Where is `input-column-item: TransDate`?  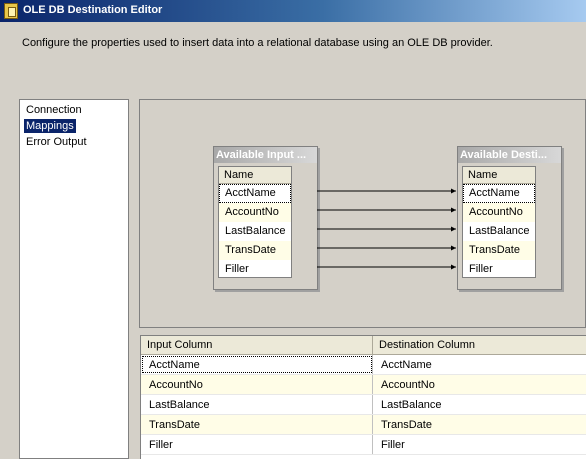
input-column-item: TransDate is located at coordinates (255, 250).